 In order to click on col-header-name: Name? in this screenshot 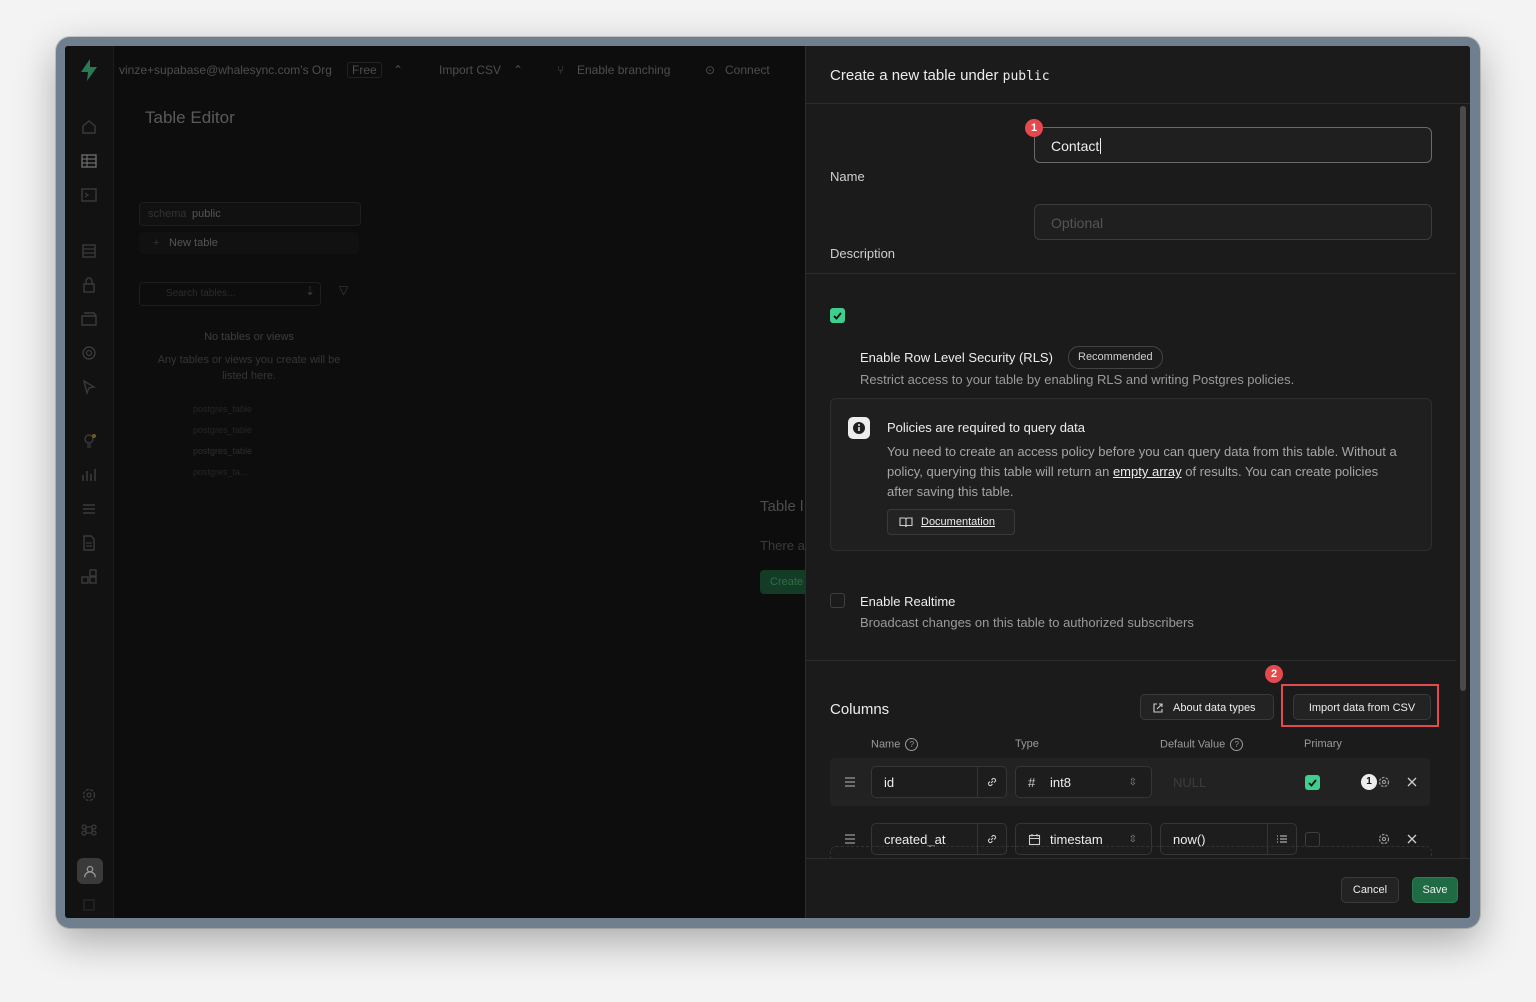, I will do `click(895, 744)`.